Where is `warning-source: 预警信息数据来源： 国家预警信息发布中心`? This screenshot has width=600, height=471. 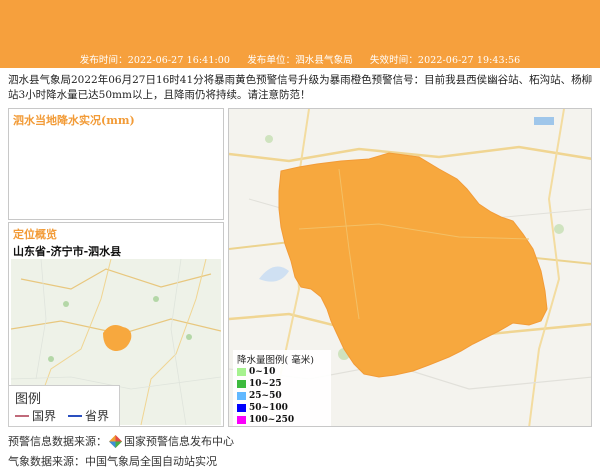
warning-source: 预警信息数据来源： 国家预警信息发布中心 is located at coordinates (121, 441).